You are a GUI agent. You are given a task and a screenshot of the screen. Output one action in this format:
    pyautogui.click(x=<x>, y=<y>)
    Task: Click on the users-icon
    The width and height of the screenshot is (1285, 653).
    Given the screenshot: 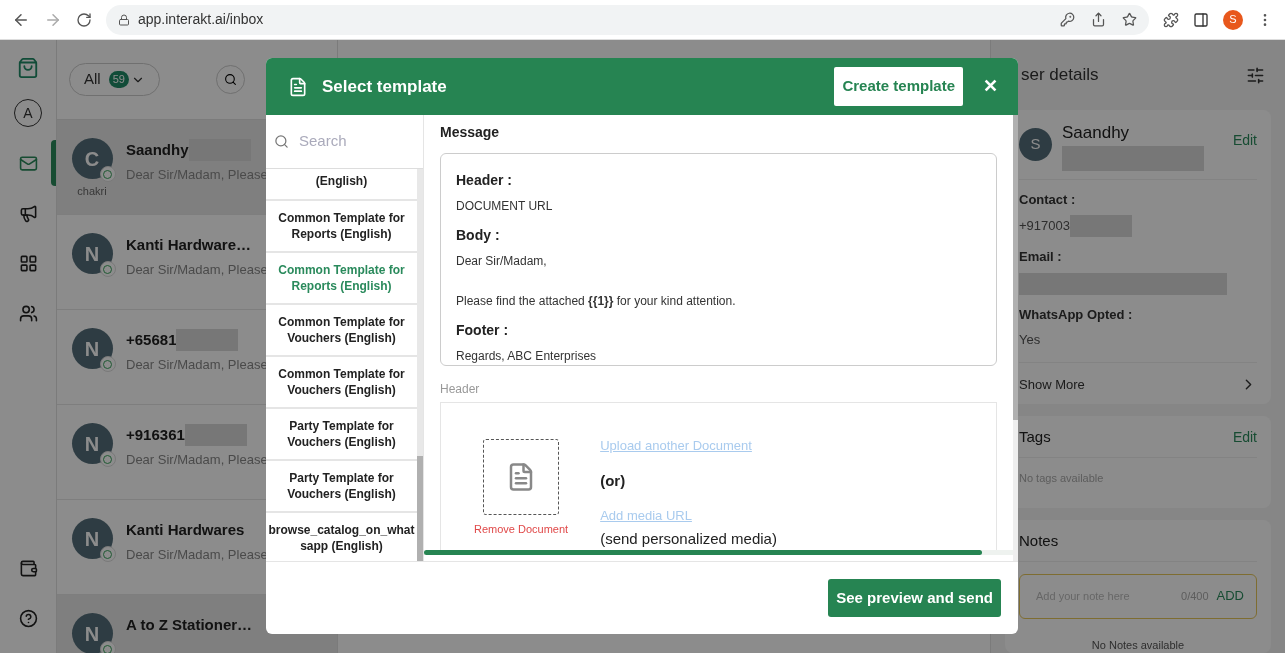 What is the action you would take?
    pyautogui.click(x=28, y=313)
    